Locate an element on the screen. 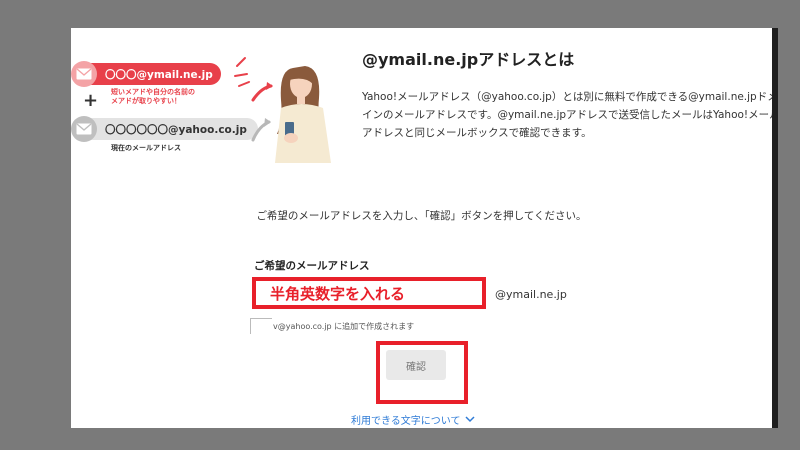  new-address-pill: 〇〇〇@ymail.ne.jp is located at coordinates (146, 74).